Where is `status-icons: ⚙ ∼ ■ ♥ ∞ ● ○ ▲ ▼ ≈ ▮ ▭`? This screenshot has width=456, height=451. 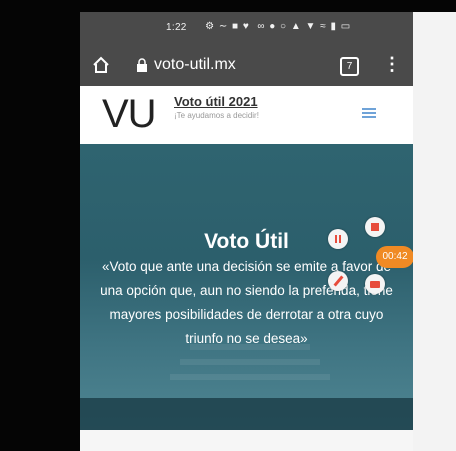
status-icons: ⚙ ∼ ■ ♥ ∞ ● ○ ▲ ▼ ≈ ▮ ▭ is located at coordinates (271, 26).